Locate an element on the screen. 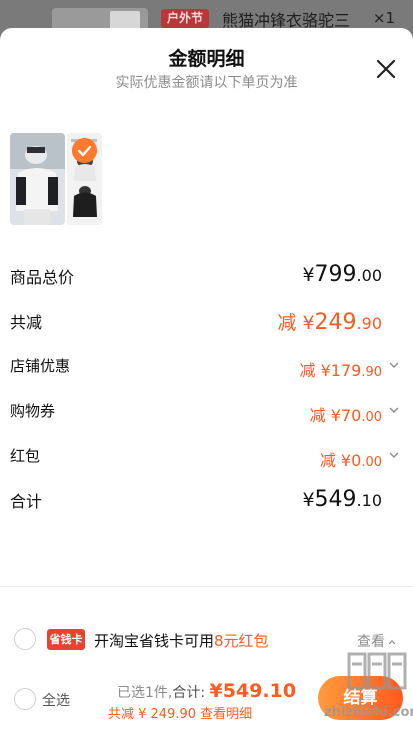 Image resolution: width=413 pixels, height=733 pixels. row-total-discount: 共减 减 ¥249.90 is located at coordinates (206, 324).